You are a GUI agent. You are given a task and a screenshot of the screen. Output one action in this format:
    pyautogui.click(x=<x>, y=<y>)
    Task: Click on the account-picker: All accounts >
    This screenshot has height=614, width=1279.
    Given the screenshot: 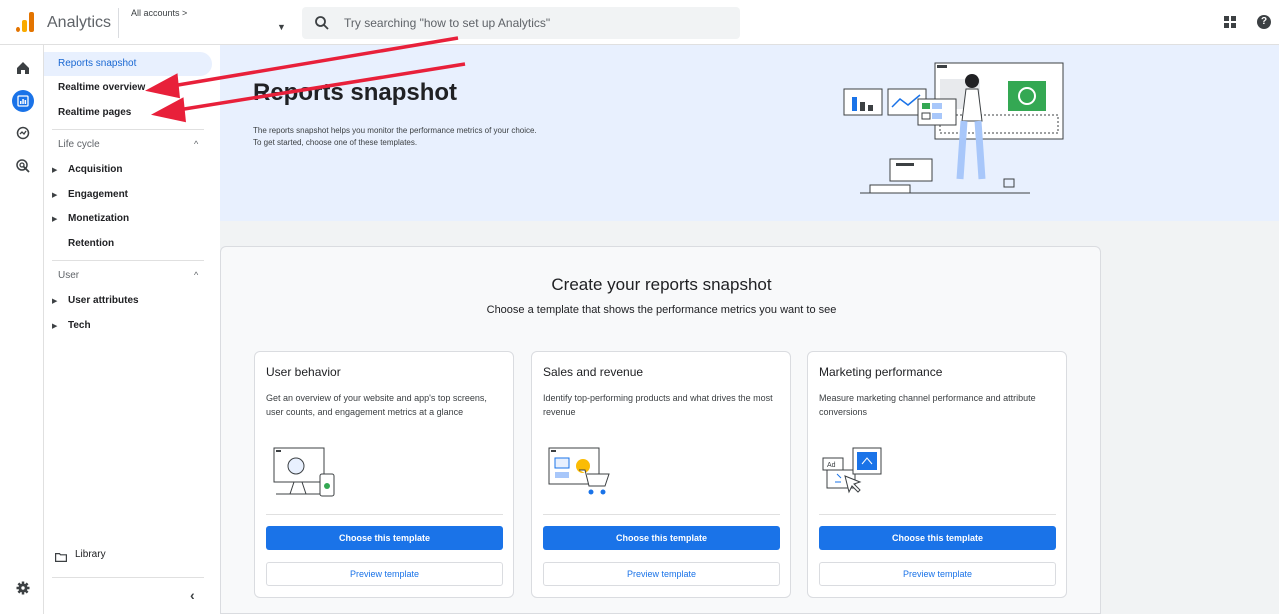 What is the action you would take?
    pyautogui.click(x=159, y=13)
    